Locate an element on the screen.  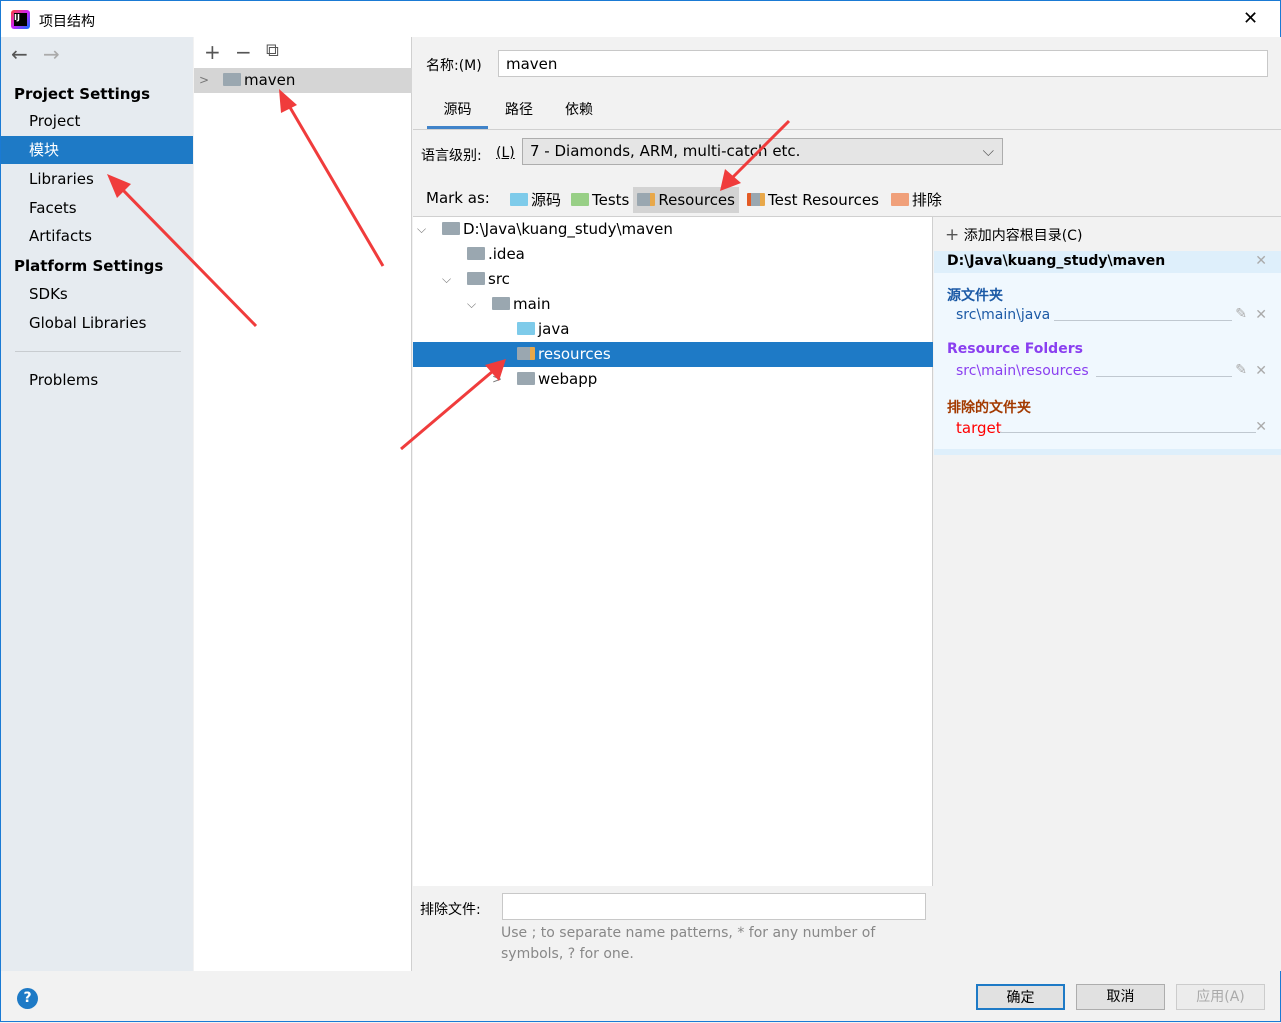
tree-item: java is located at coordinates (673, 329).